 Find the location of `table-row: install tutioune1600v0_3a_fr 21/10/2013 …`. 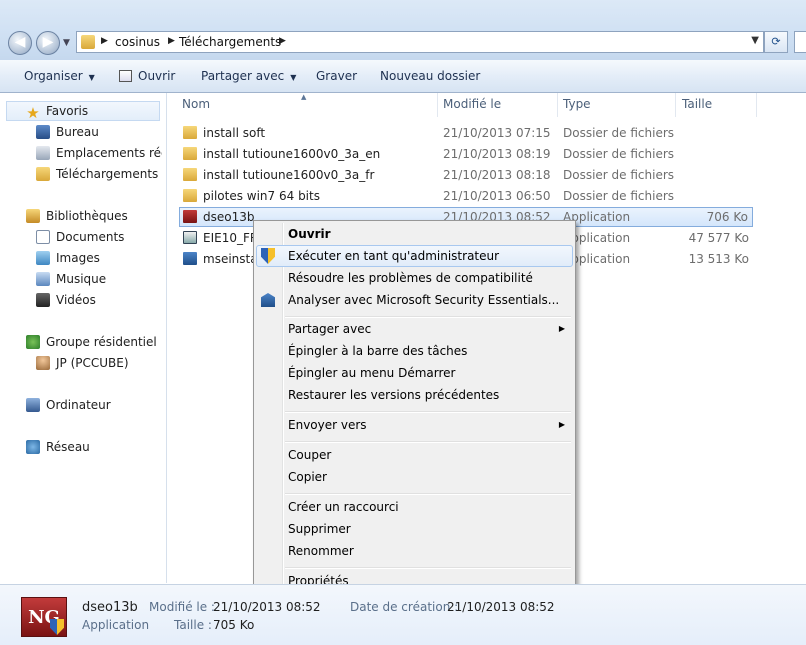

table-row: install tutioune1600v0_3a_fr 21/10/2013 … is located at coordinates (466, 175).